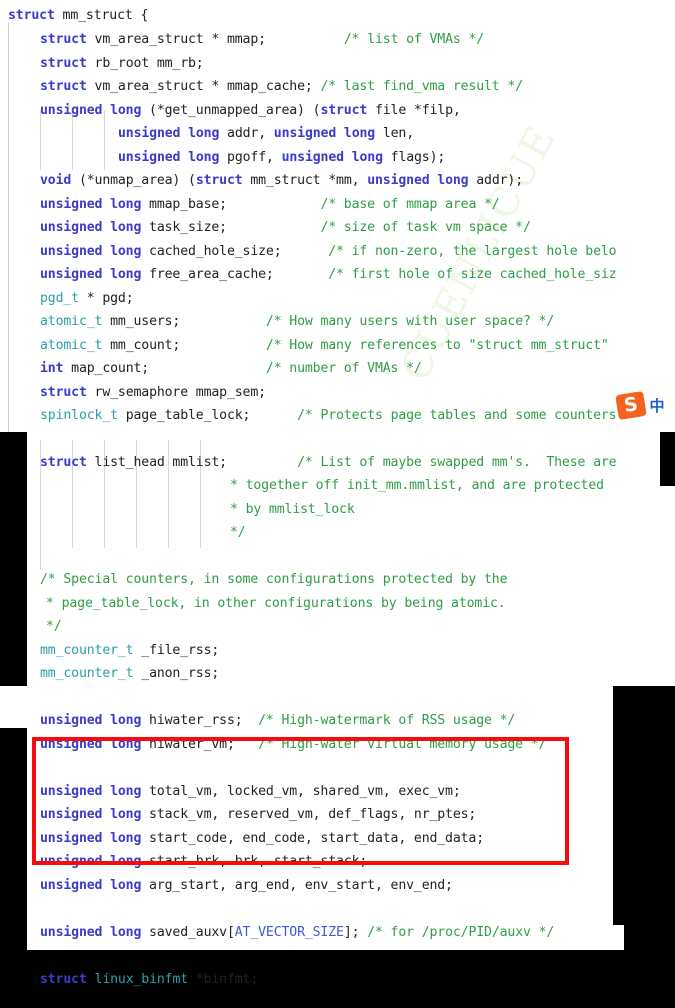 This screenshot has height=1008, width=675. I want to click on code-token: len,, so click(395, 133).